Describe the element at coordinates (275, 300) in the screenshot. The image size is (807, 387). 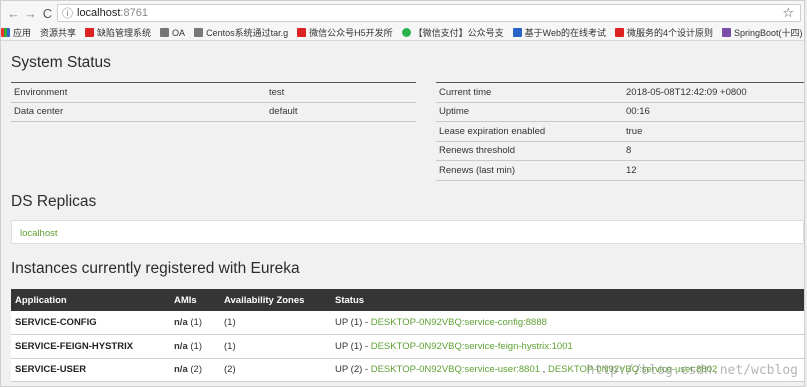
I see `column-header: Availability Zones` at that location.